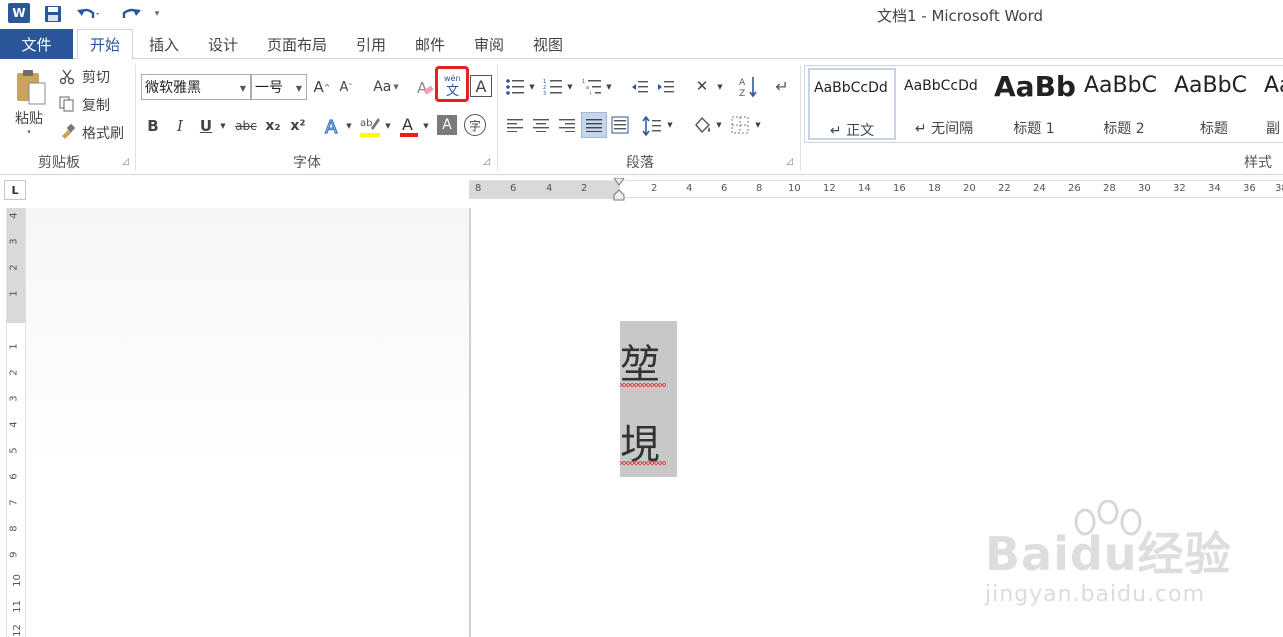  Describe the element at coordinates (702, 126) in the screenshot. I see `shading-icon` at that location.